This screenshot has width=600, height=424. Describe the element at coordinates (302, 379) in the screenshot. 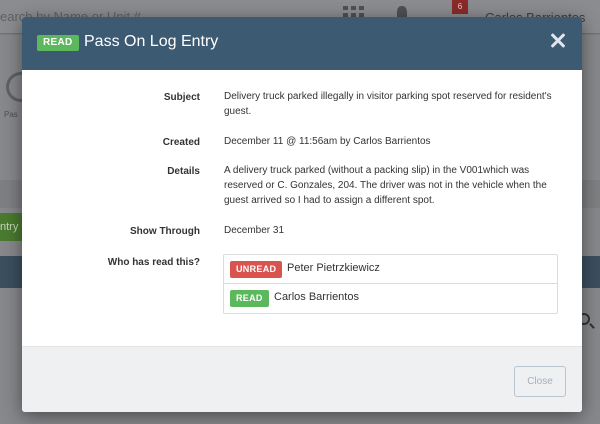

I see `modal-footer: Close` at that location.